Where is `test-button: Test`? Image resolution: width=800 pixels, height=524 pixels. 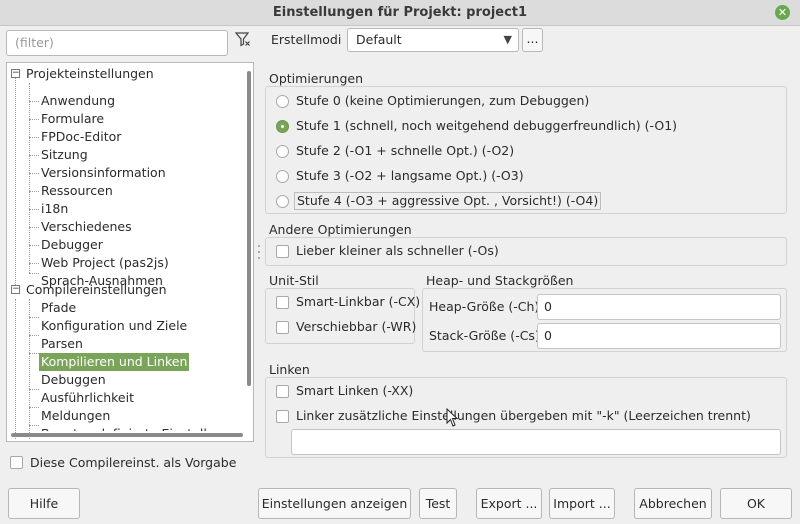
test-button: Test is located at coordinates (438, 503).